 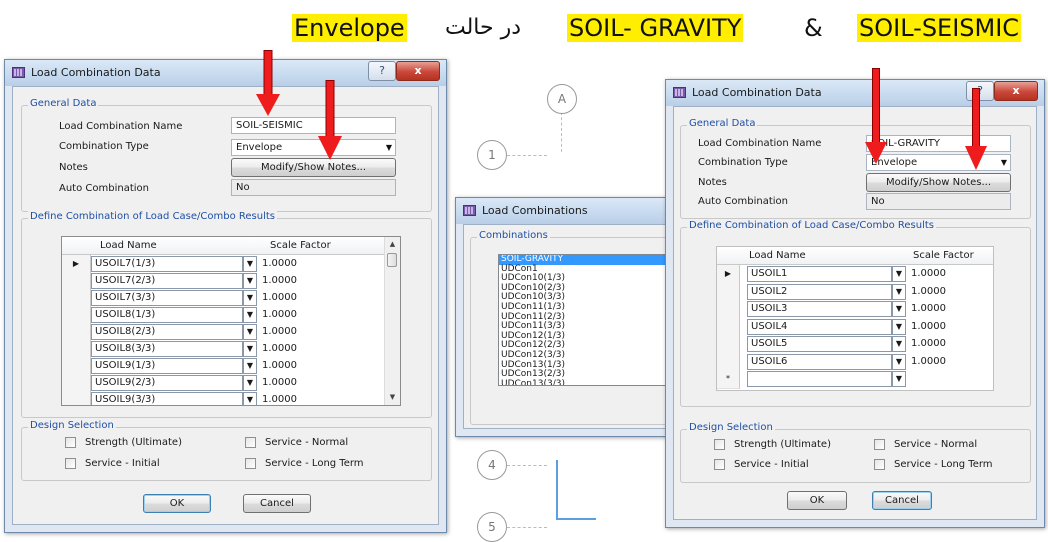 What do you see at coordinates (231, 264) in the screenshot?
I see `table-row: ▶ USOIL7(1/3) ▼ 1.0000` at bounding box center [231, 264].